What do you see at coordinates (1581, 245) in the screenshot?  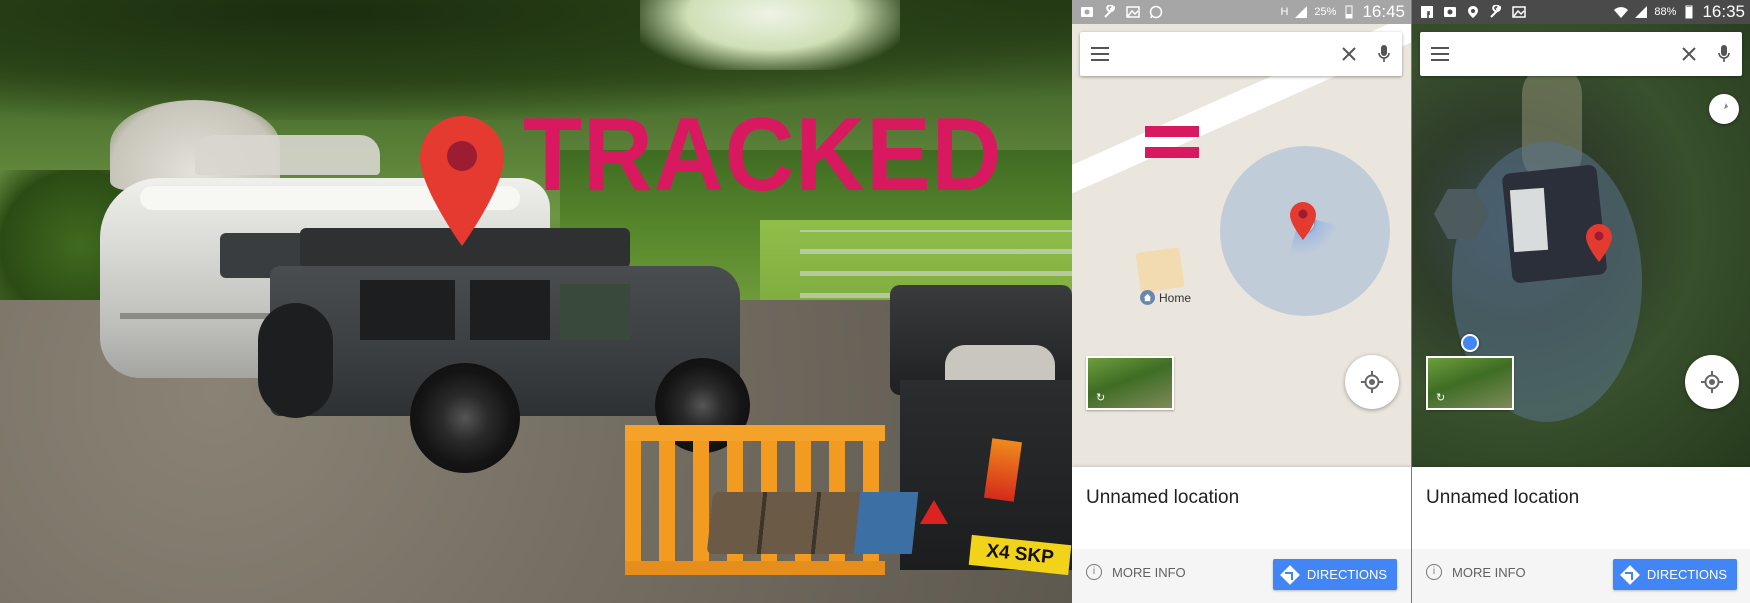 I see `satellite-map-view: ↻` at bounding box center [1581, 245].